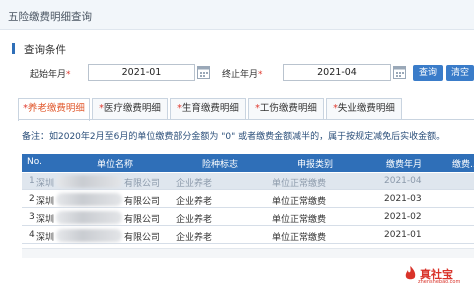  What do you see at coordinates (115, 165) in the screenshot?
I see `column-header-unit: 单位名称` at bounding box center [115, 165].